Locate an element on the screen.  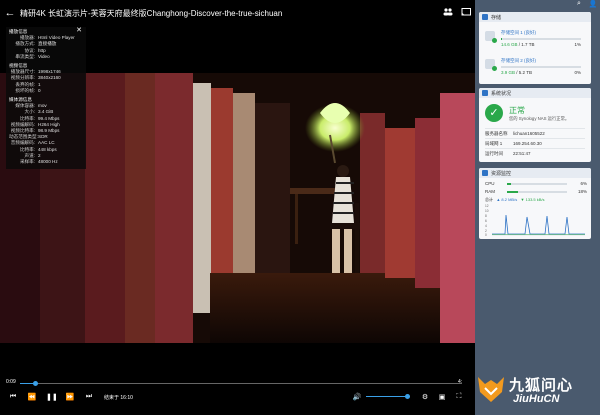
fullscreen-button: ⛶ is located at coordinates (459, 397).